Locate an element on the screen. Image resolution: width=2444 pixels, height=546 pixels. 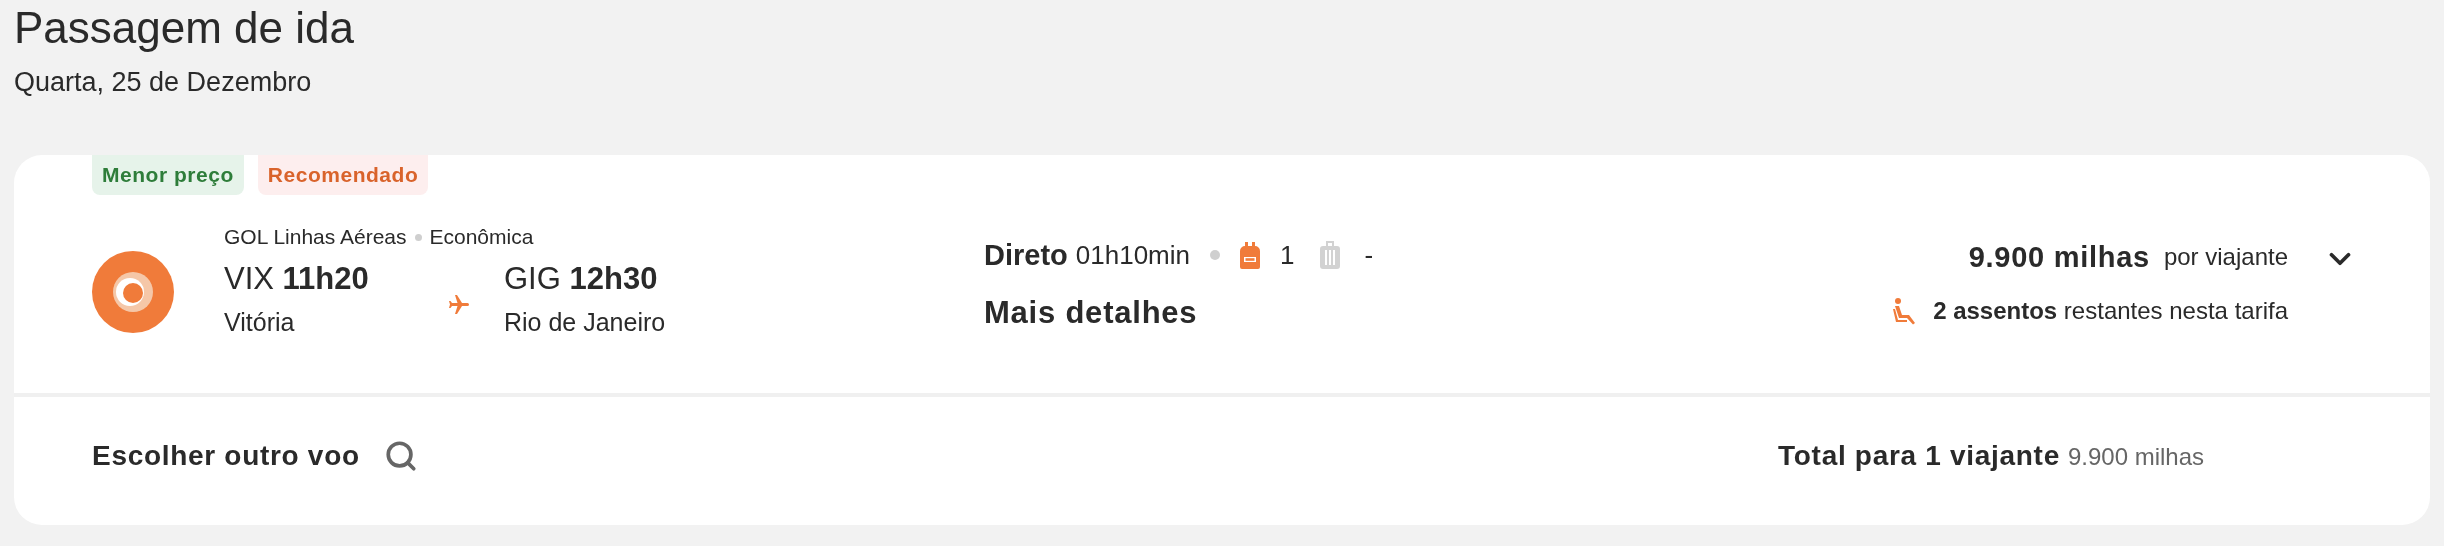
airplane-icon is located at coordinates (459, 305).